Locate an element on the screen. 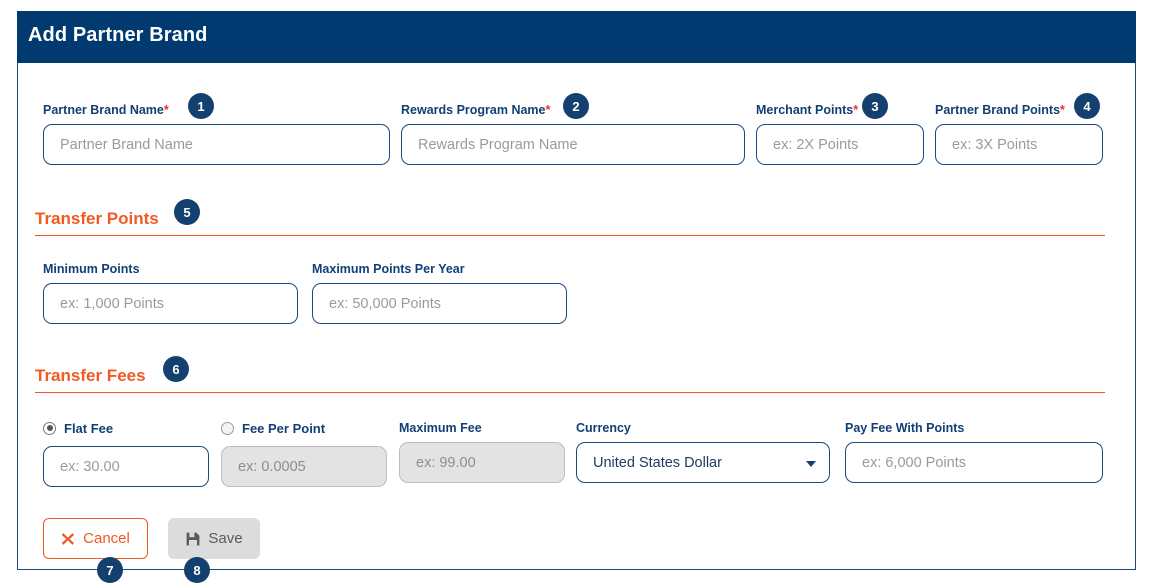 This screenshot has height=588, width=1153. input-rewards-program-name is located at coordinates (573, 144).